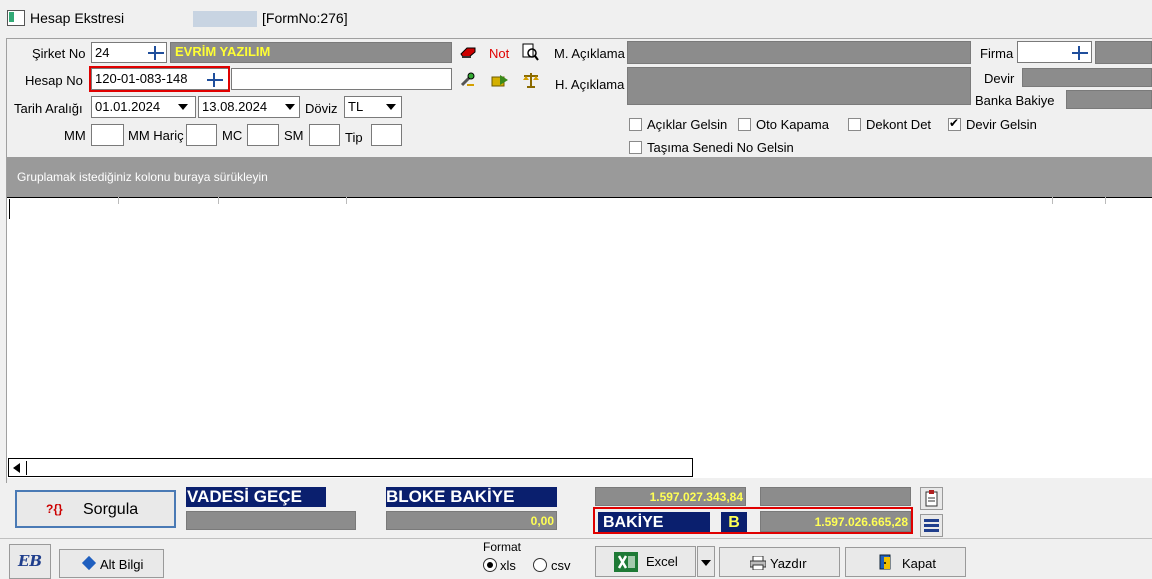  I want to click on exit-door-icon, so click(885, 562).